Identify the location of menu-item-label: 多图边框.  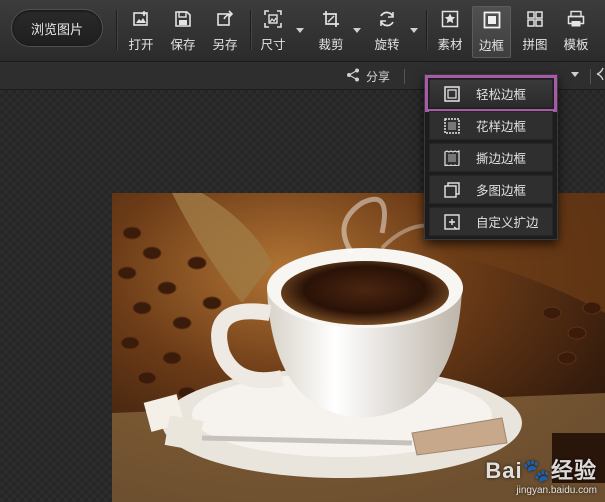
(501, 190).